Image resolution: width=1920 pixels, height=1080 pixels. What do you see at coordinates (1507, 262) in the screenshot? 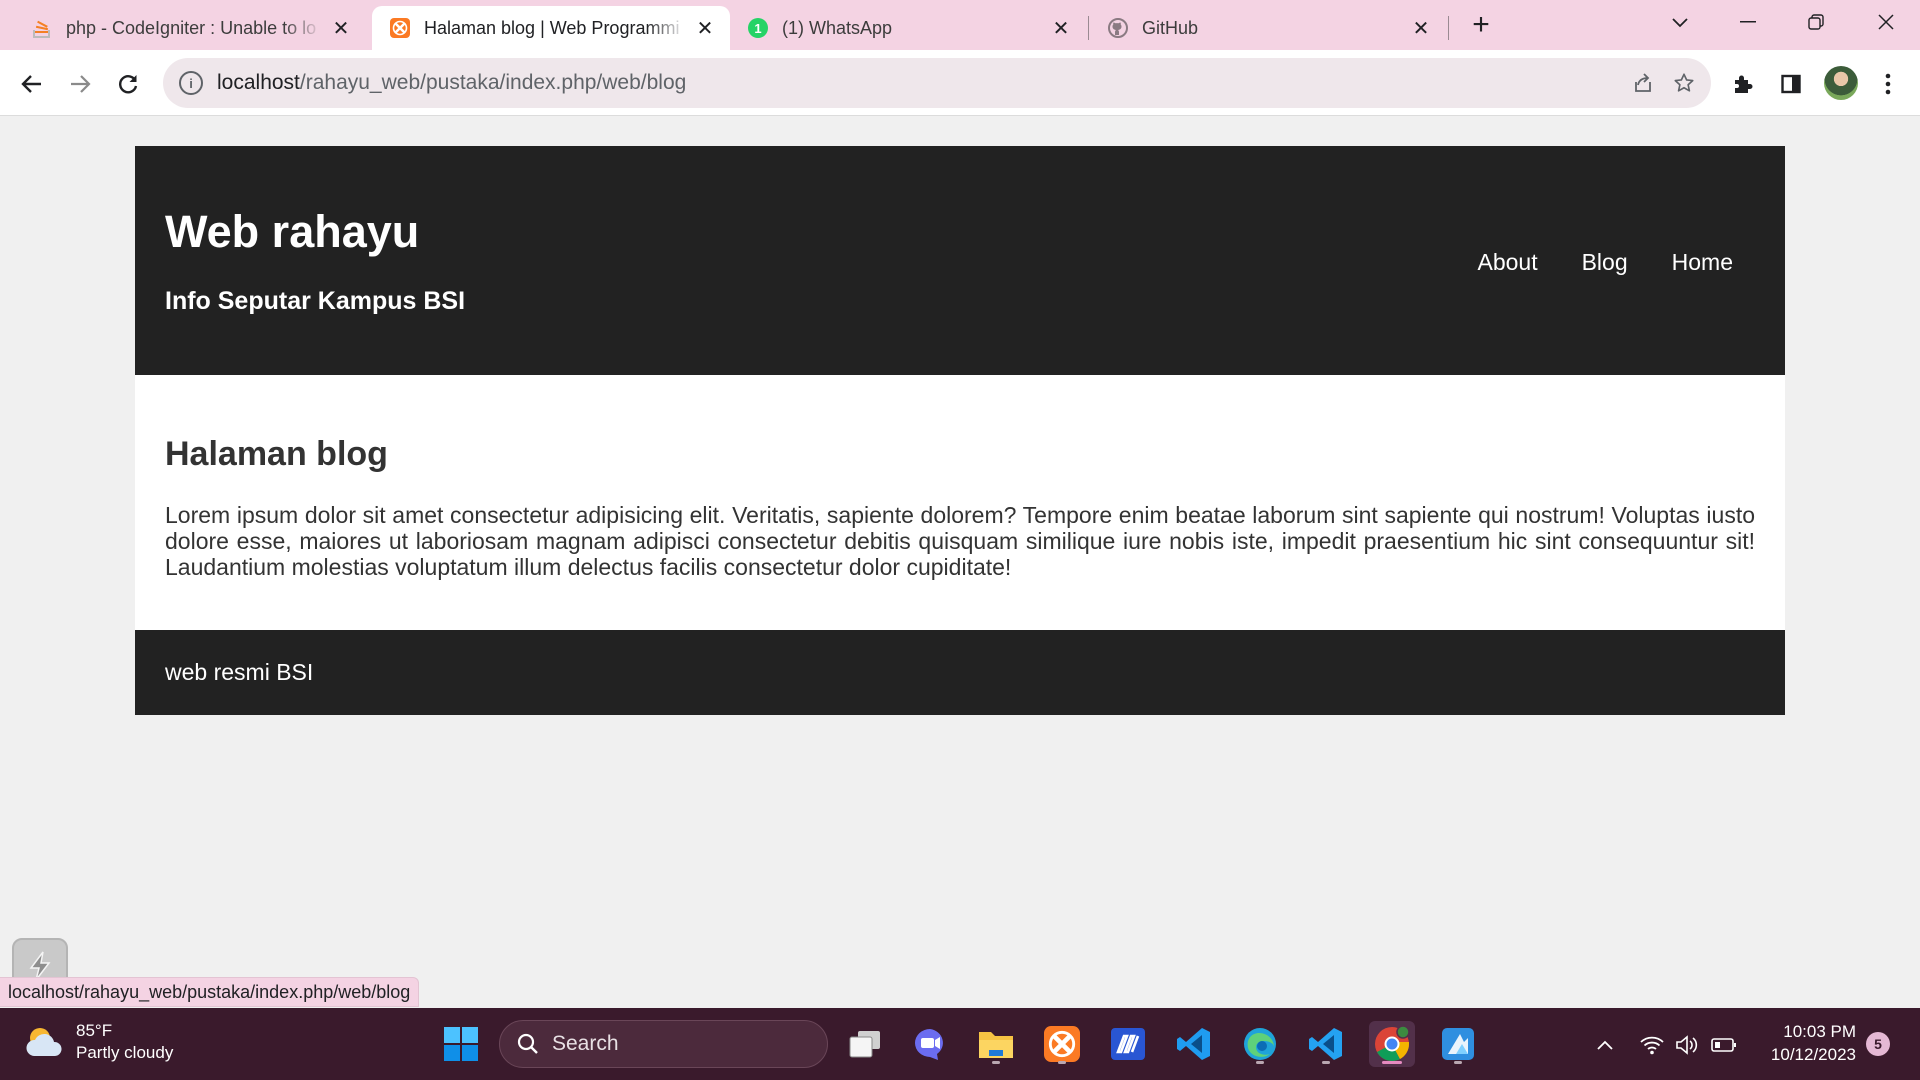
I see `nav-about-link: About` at bounding box center [1507, 262].